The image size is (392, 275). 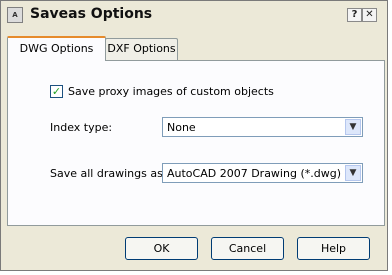 I want to click on cancel-button: Cancel, so click(x=247, y=248).